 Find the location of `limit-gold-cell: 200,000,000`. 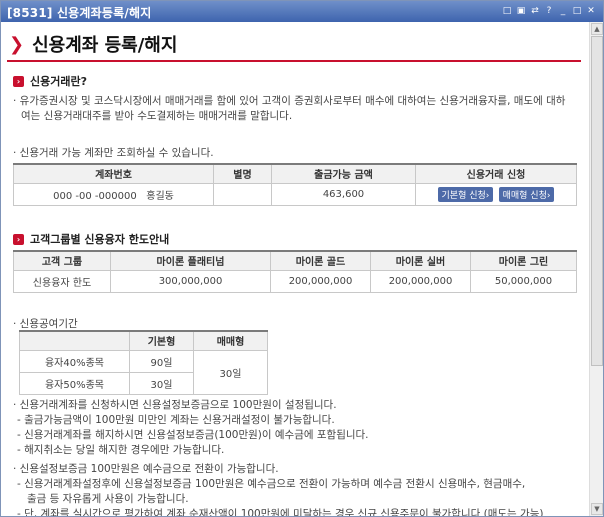

limit-gold-cell: 200,000,000 is located at coordinates (320, 281).